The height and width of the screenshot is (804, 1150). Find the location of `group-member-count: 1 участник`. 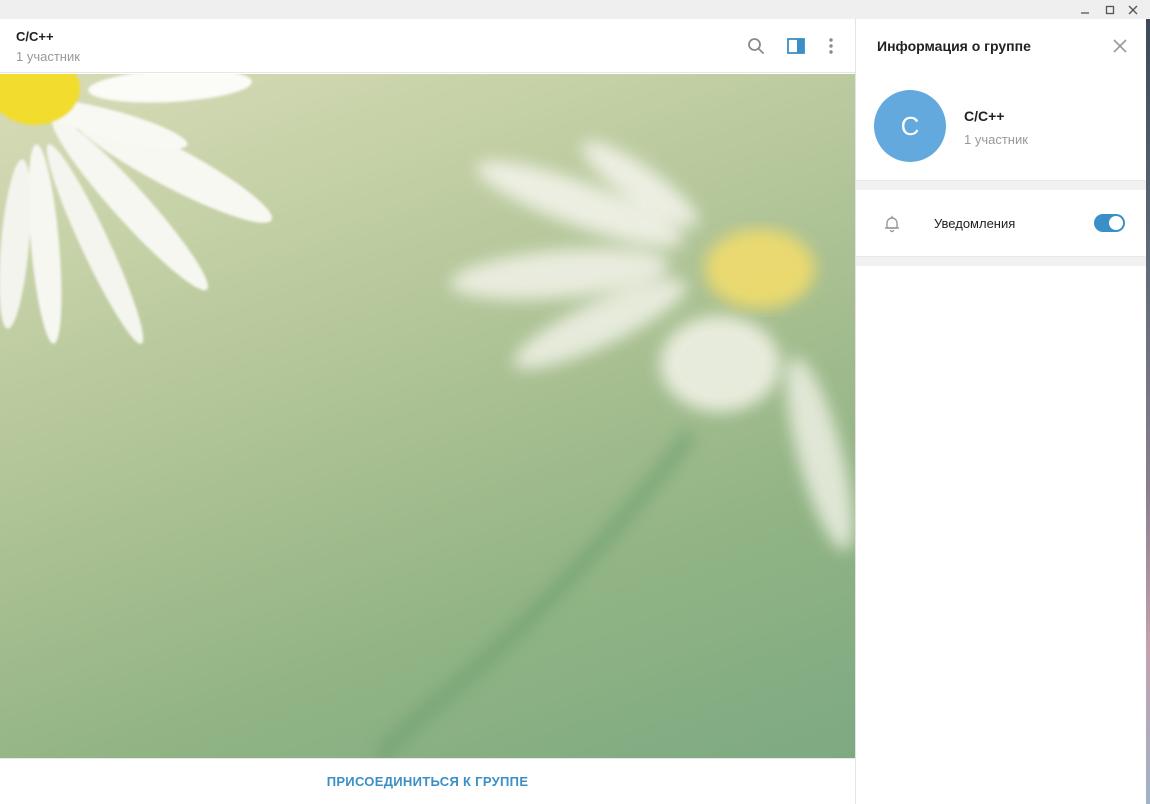

group-member-count: 1 участник is located at coordinates (996, 139).